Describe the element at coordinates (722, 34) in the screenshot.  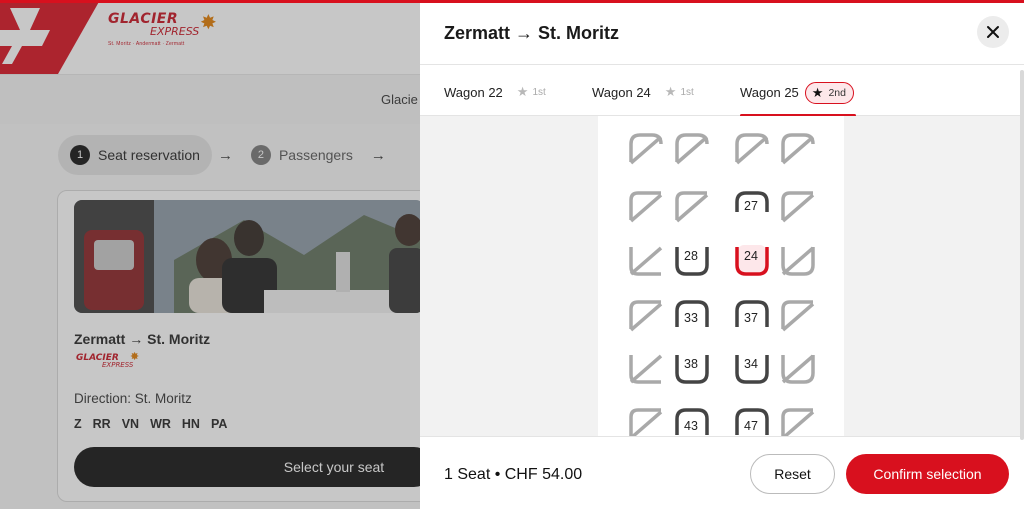
I see `panel-header: Zermatt → St. Moritz` at that location.